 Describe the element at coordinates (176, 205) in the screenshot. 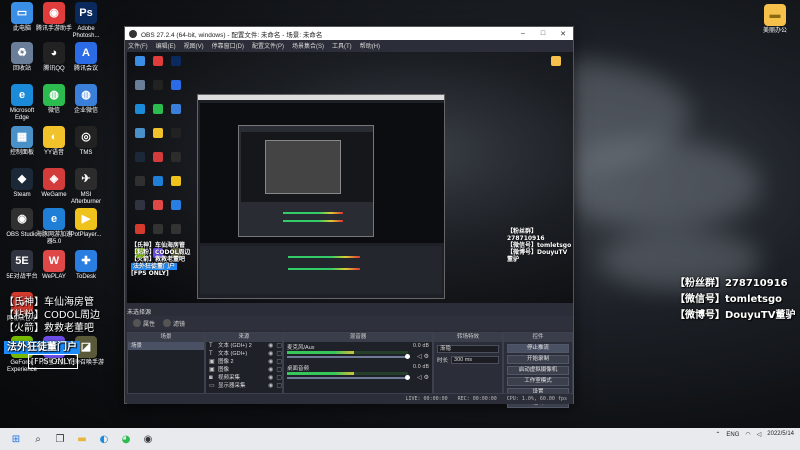

I see `todesk-icon` at that location.